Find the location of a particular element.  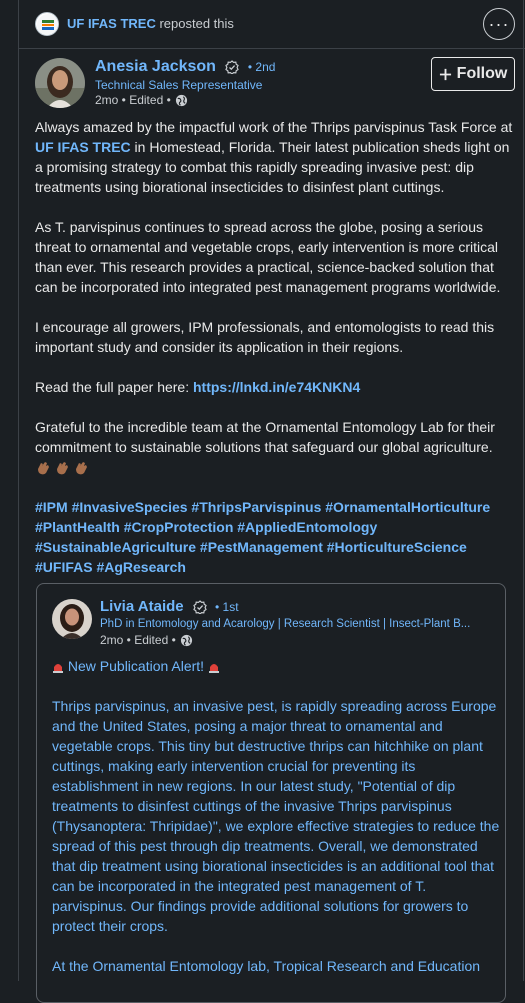

quoted-time-text: 2mo • Edited • is located at coordinates (138, 640).